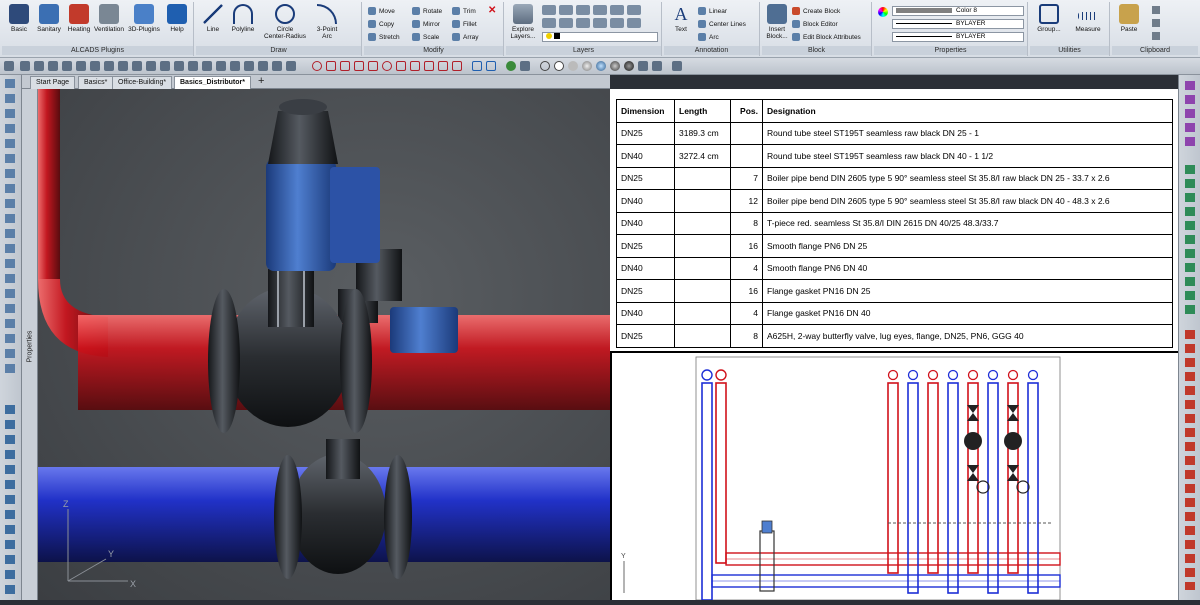 The width and height of the screenshot is (1200, 605). What do you see at coordinates (96, 82) in the screenshot?
I see `tab-basics: Basics*` at bounding box center [96, 82].